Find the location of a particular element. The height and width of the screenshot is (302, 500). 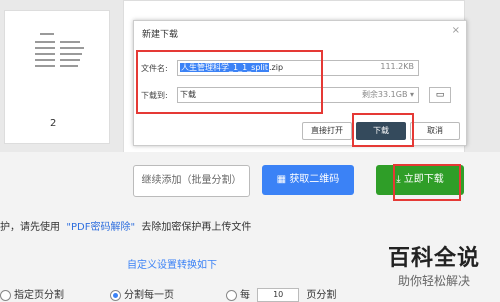

page-thumbnail is located at coordinates (57, 77).